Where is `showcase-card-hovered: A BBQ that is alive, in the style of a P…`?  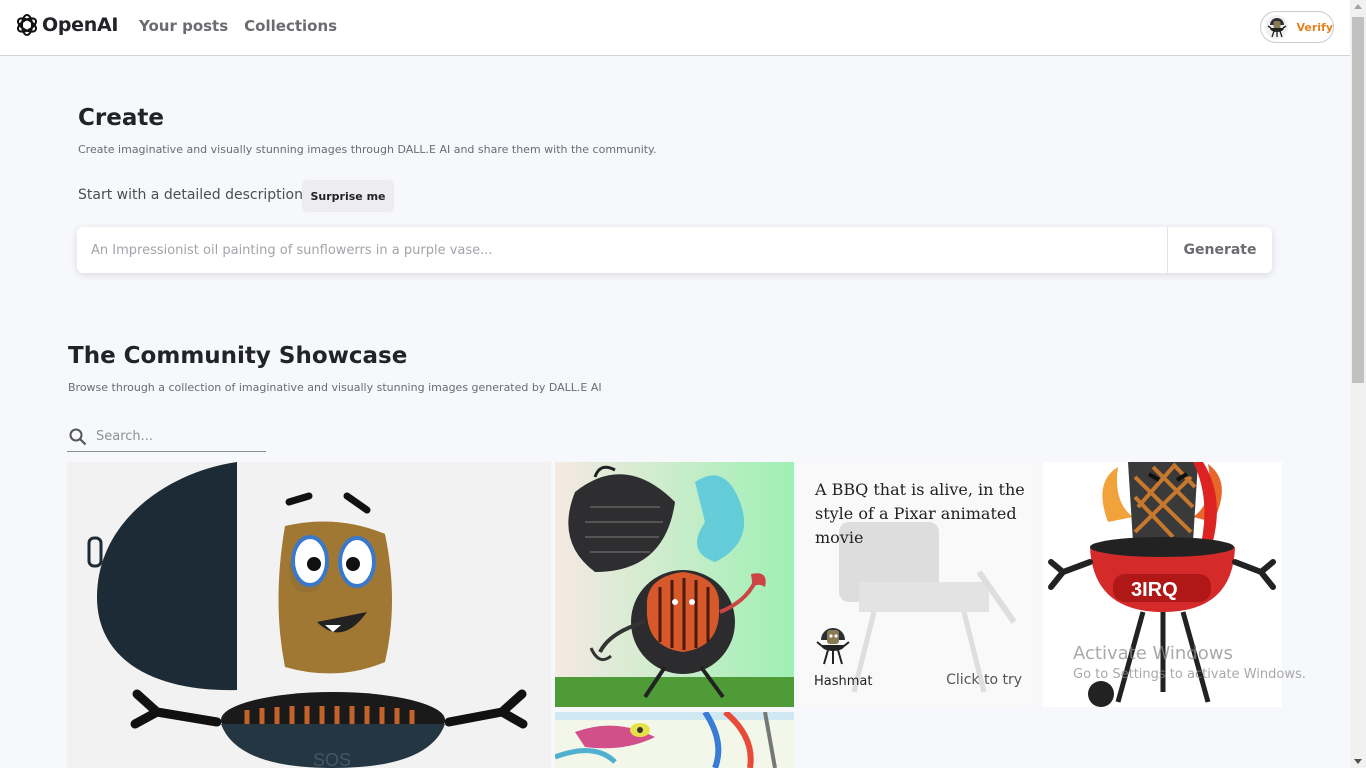
showcase-card-hovered: A BBQ that is alive, in the style of a P… is located at coordinates (918, 584).